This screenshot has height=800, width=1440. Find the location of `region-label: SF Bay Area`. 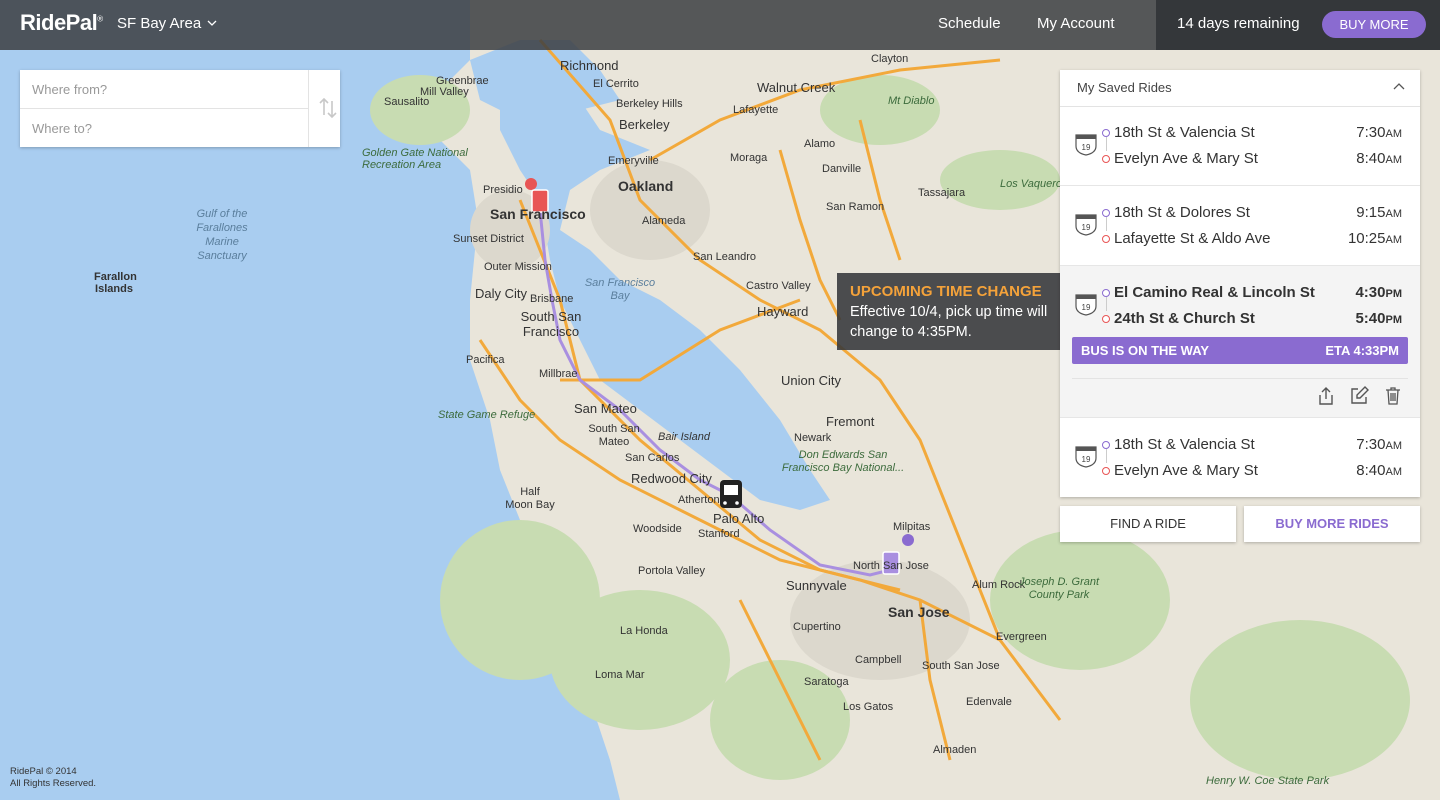

region-label: SF Bay Area is located at coordinates (159, 23).